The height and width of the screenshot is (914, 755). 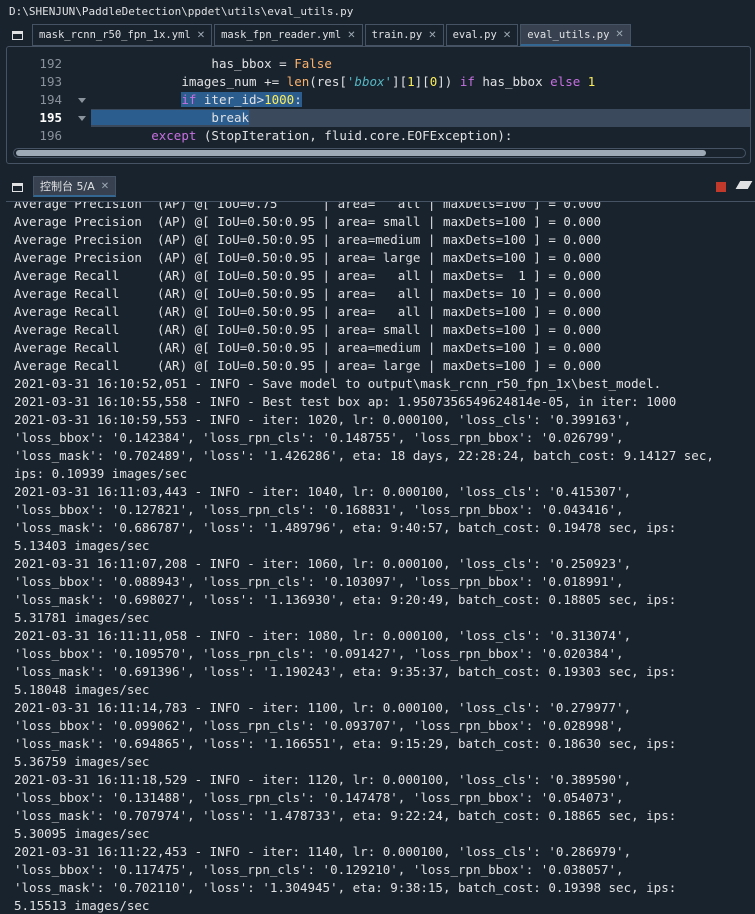 I want to click on line-number: 193, so click(x=50, y=81).